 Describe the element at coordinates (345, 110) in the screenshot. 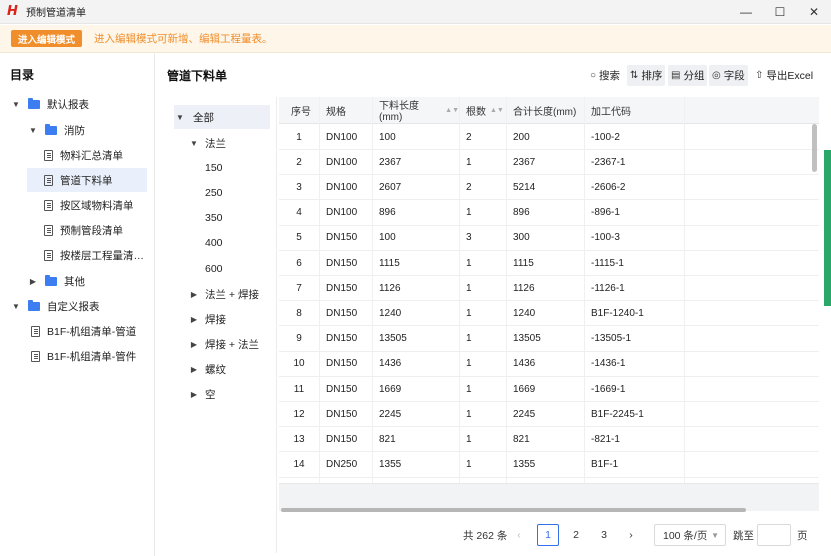

I see `column-header-spec: 规格` at that location.